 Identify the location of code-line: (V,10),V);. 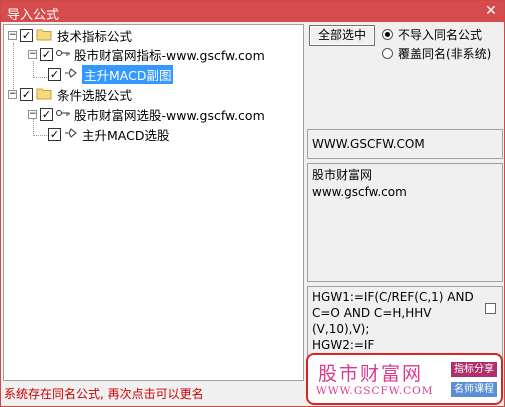
(341, 329).